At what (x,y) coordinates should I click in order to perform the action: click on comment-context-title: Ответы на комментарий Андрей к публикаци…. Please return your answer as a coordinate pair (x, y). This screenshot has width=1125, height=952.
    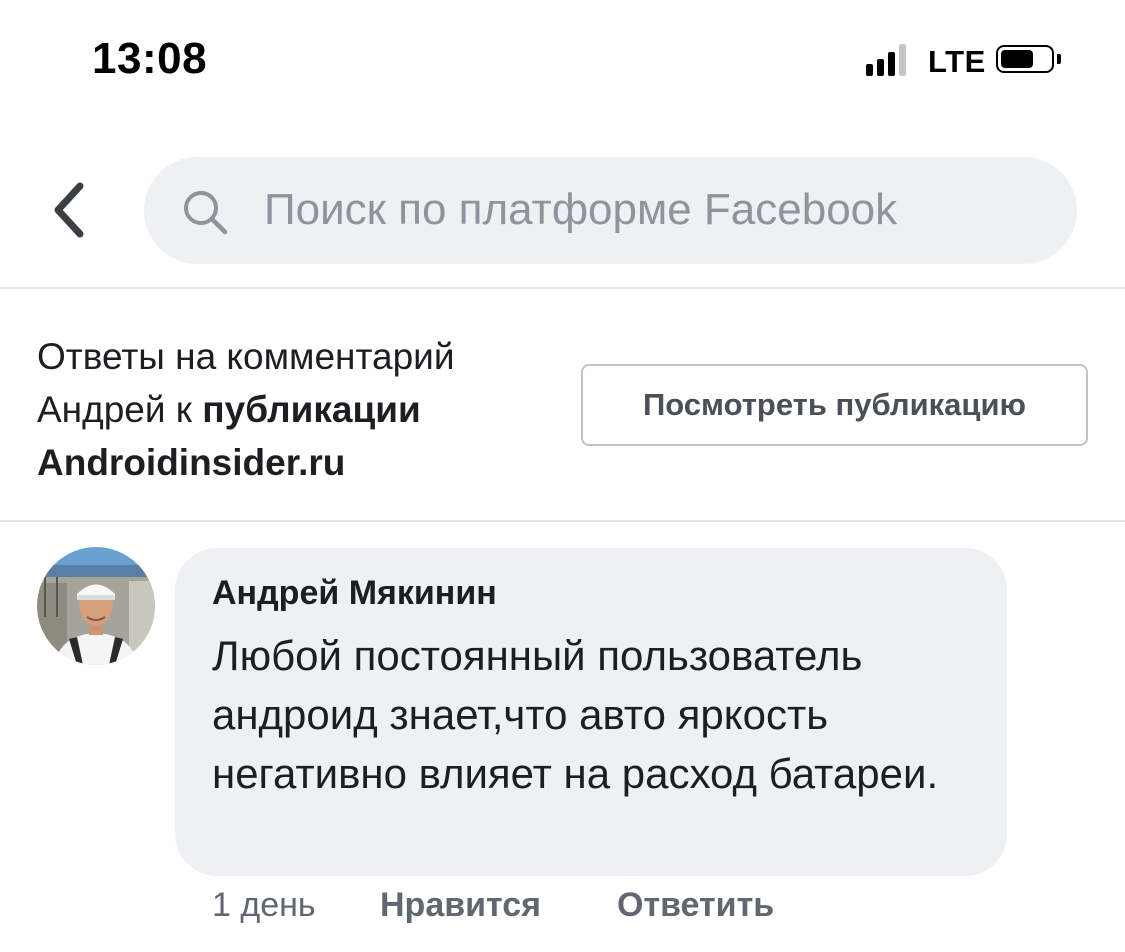
    Looking at the image, I should click on (307, 409).